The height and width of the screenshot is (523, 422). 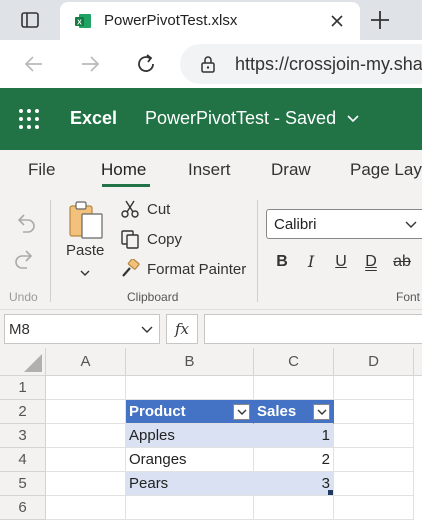 I want to click on table-row-product-cell: Oranges, so click(x=190, y=460).